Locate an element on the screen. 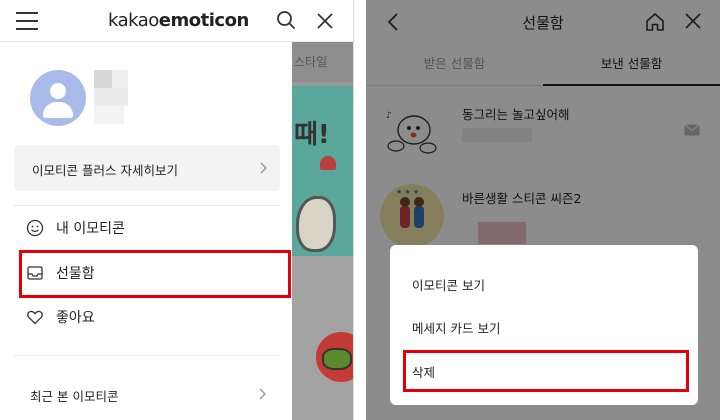 The image size is (720, 420). avatar is located at coordinates (58, 98).